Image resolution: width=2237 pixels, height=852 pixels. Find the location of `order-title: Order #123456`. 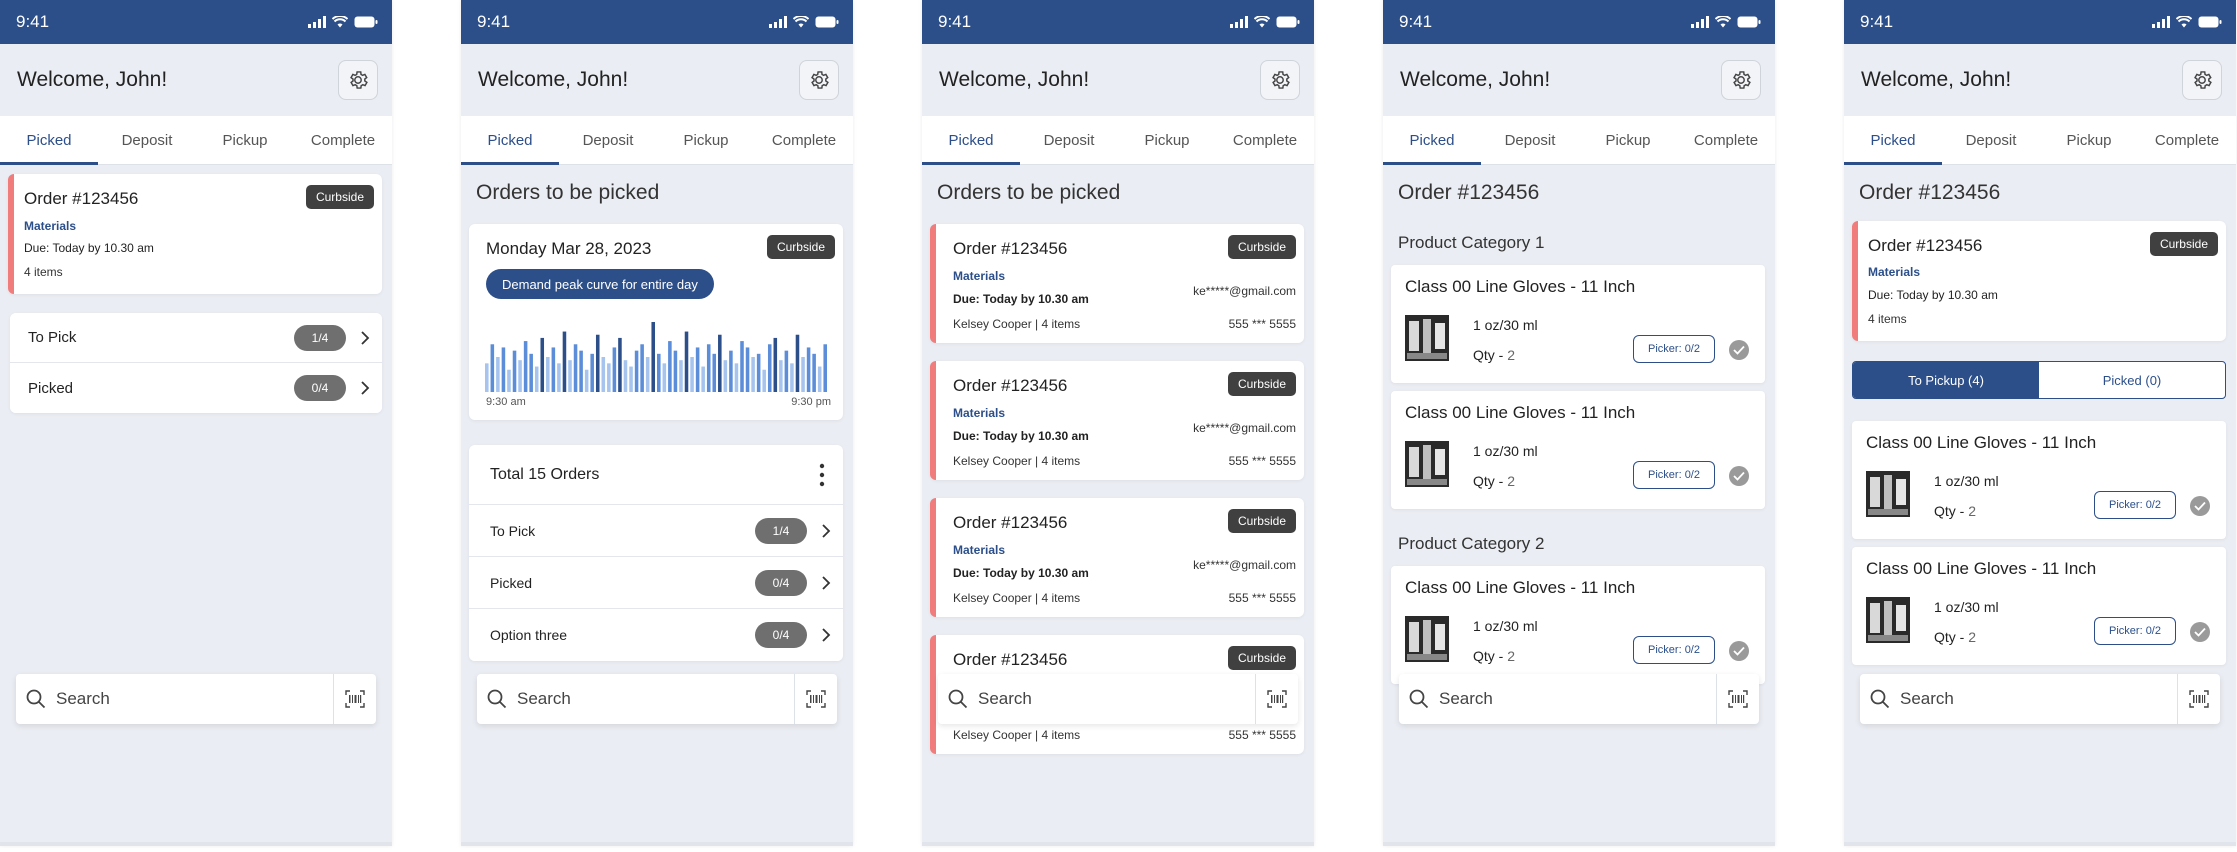

order-title: Order #123456 is located at coordinates (1010, 248).